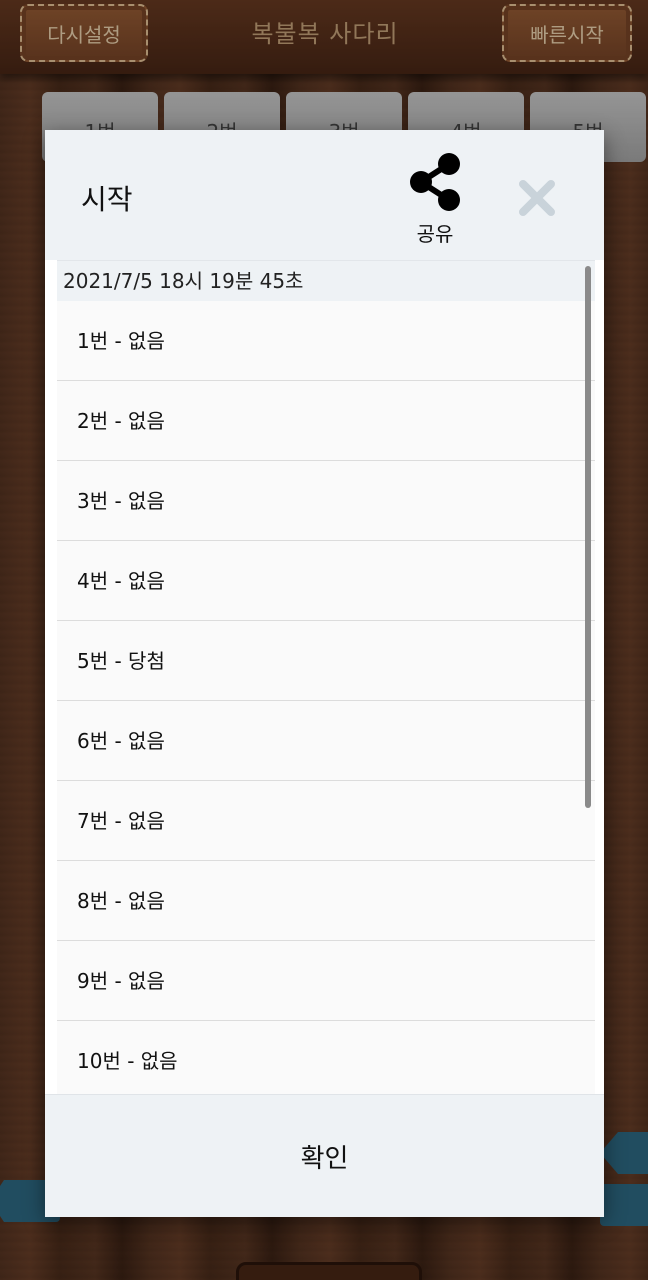 The width and height of the screenshot is (648, 1280). Describe the element at coordinates (107, 199) in the screenshot. I see `dialog-title: 시작` at that location.